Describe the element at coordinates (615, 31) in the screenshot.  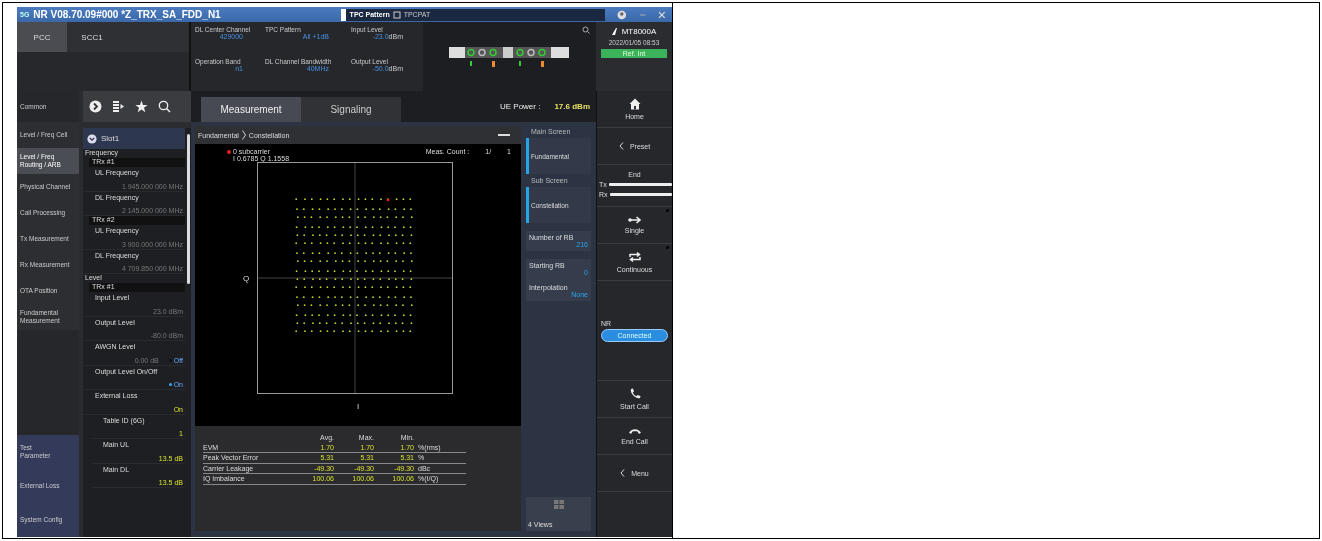
I see `logo-icon` at that location.